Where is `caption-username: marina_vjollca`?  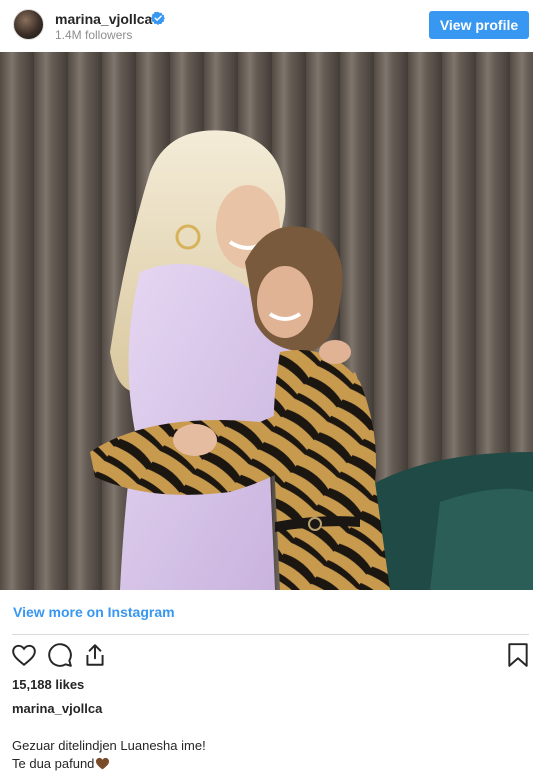
caption-username: marina_vjollca is located at coordinates (57, 708).